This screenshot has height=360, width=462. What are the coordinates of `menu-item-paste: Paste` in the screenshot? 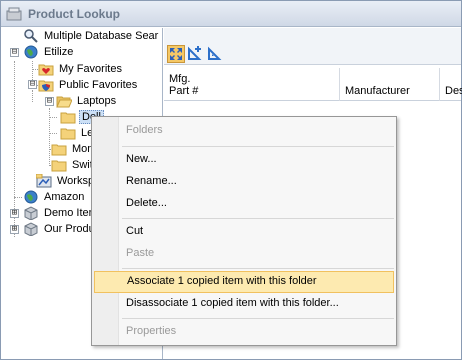 It's located at (140, 253).